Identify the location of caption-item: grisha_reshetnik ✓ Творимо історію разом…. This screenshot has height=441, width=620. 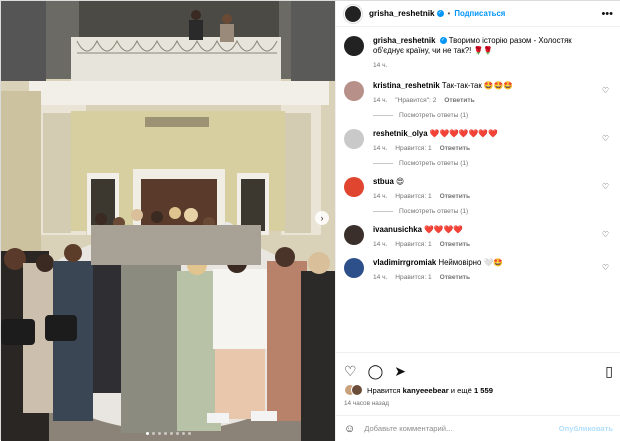
(478, 52).